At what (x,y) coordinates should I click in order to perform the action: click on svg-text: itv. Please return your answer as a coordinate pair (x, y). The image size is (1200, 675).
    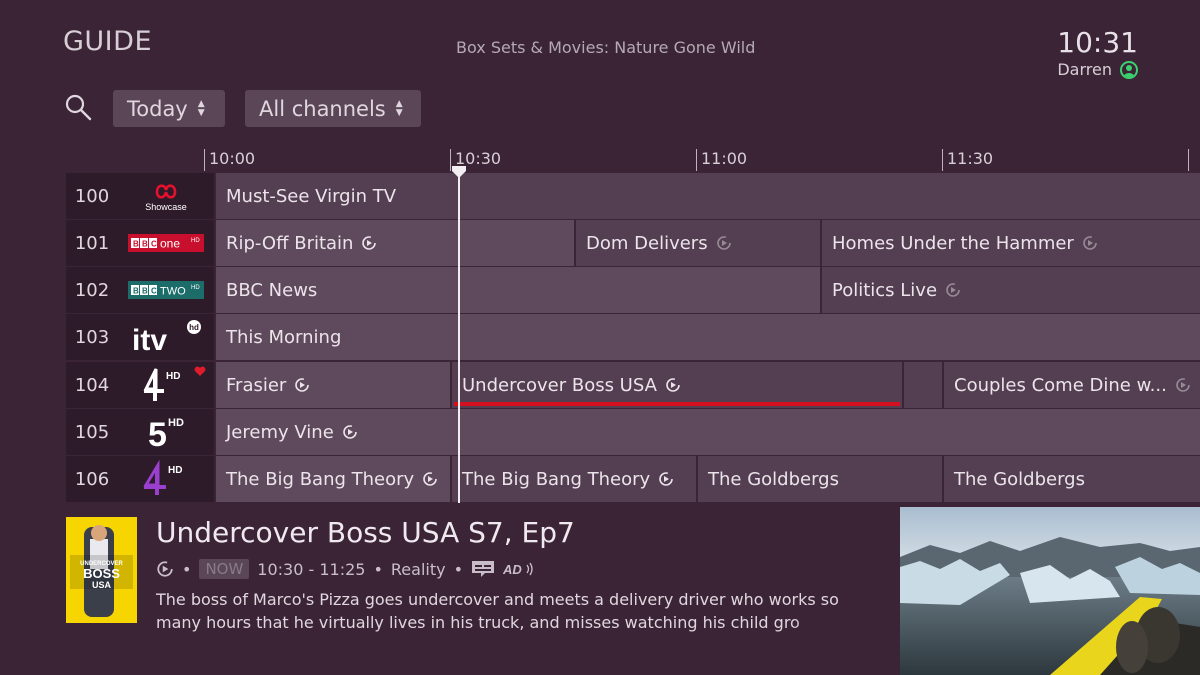
    Looking at the image, I should click on (149, 340).